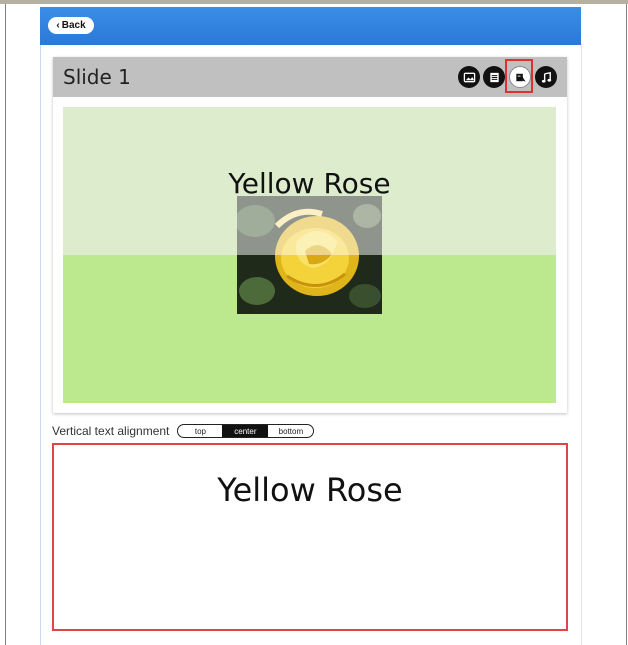  Describe the element at coordinates (581, 344) in the screenshot. I see `app-right-edge` at that location.